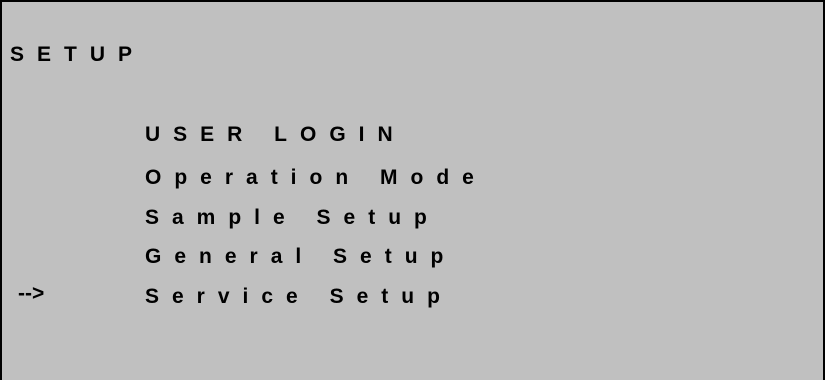 This screenshot has height=381, width=827. Describe the element at coordinates (300, 257) in the screenshot. I see `menu-item-general-setup: General Setup` at that location.